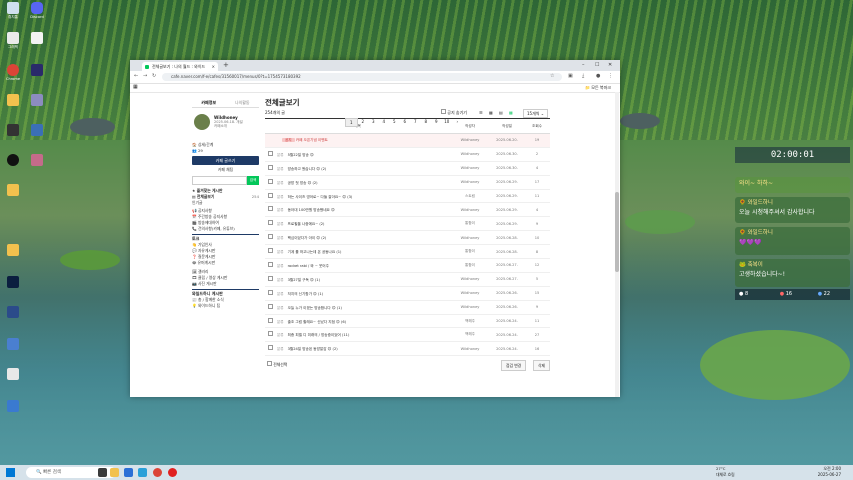 Image resolution: width=853 pixels, height=480 pixels. I want to click on page-link: 4, so click(384, 122).